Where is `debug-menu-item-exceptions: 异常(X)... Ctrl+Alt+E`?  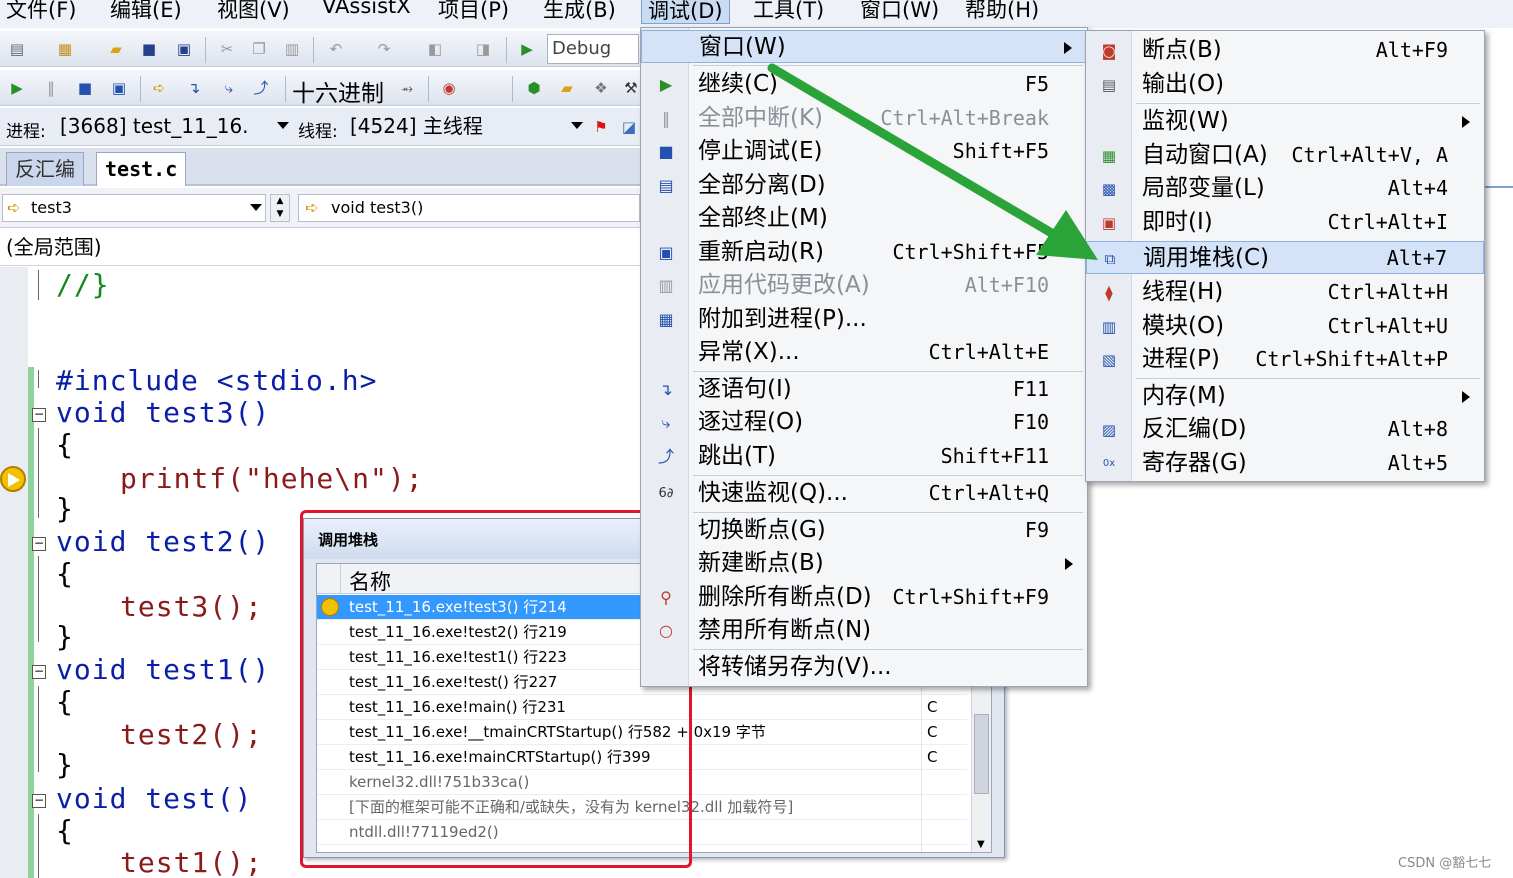
debug-menu-item-exceptions: 异常(X)... Ctrl+Alt+E is located at coordinates (864, 352).